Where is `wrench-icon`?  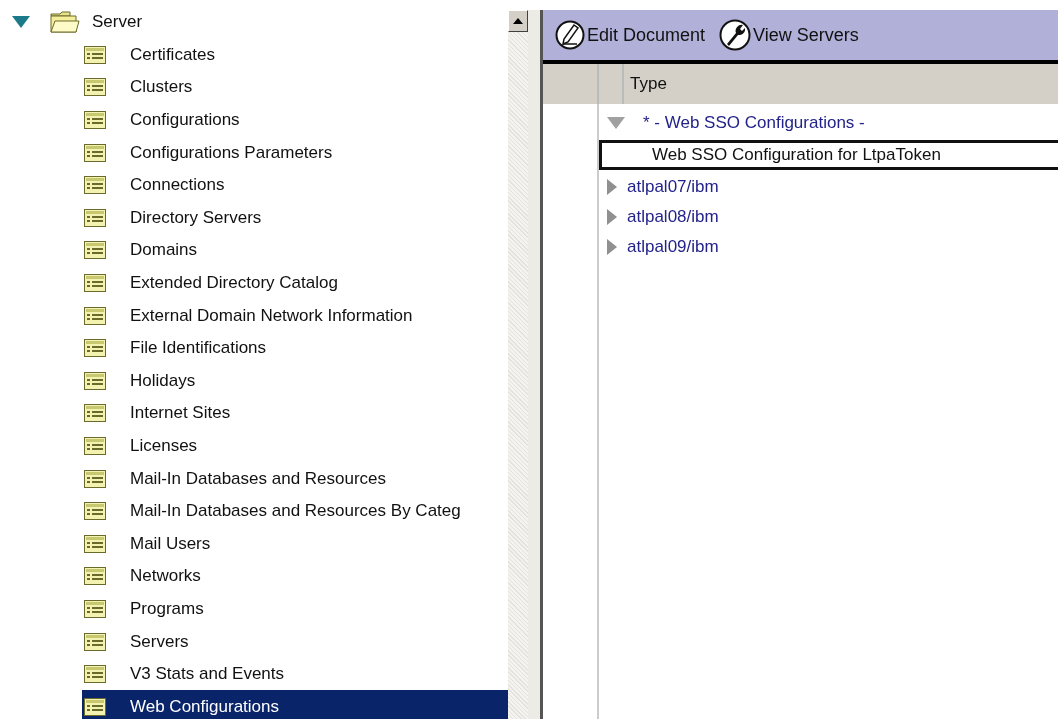 wrench-icon is located at coordinates (735, 35).